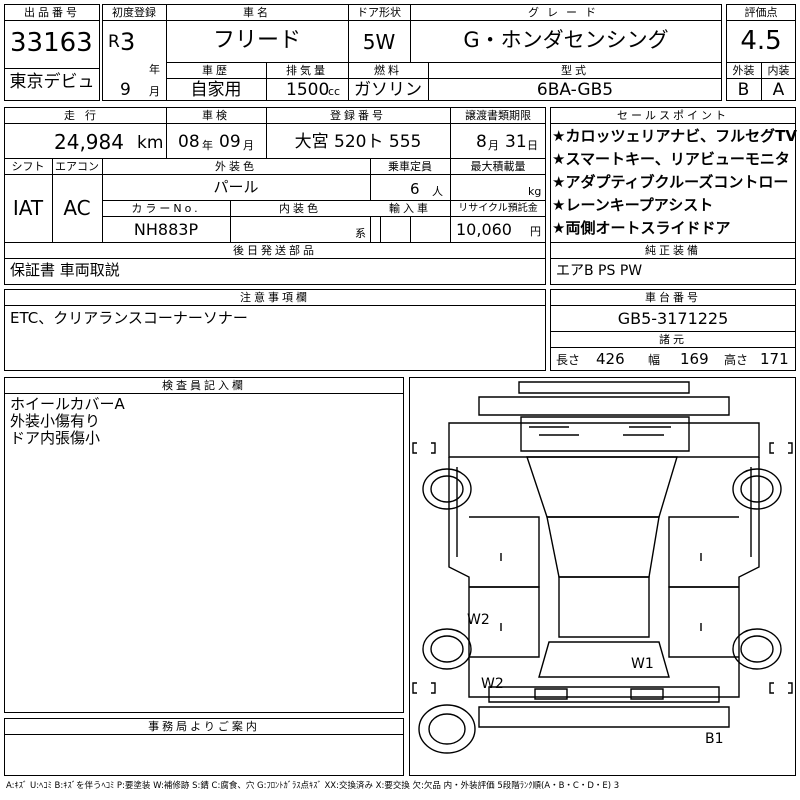 The image size is (800, 800). What do you see at coordinates (532, 145) in the screenshot?
I see `transfer-day-unit: 日` at bounding box center [532, 145].